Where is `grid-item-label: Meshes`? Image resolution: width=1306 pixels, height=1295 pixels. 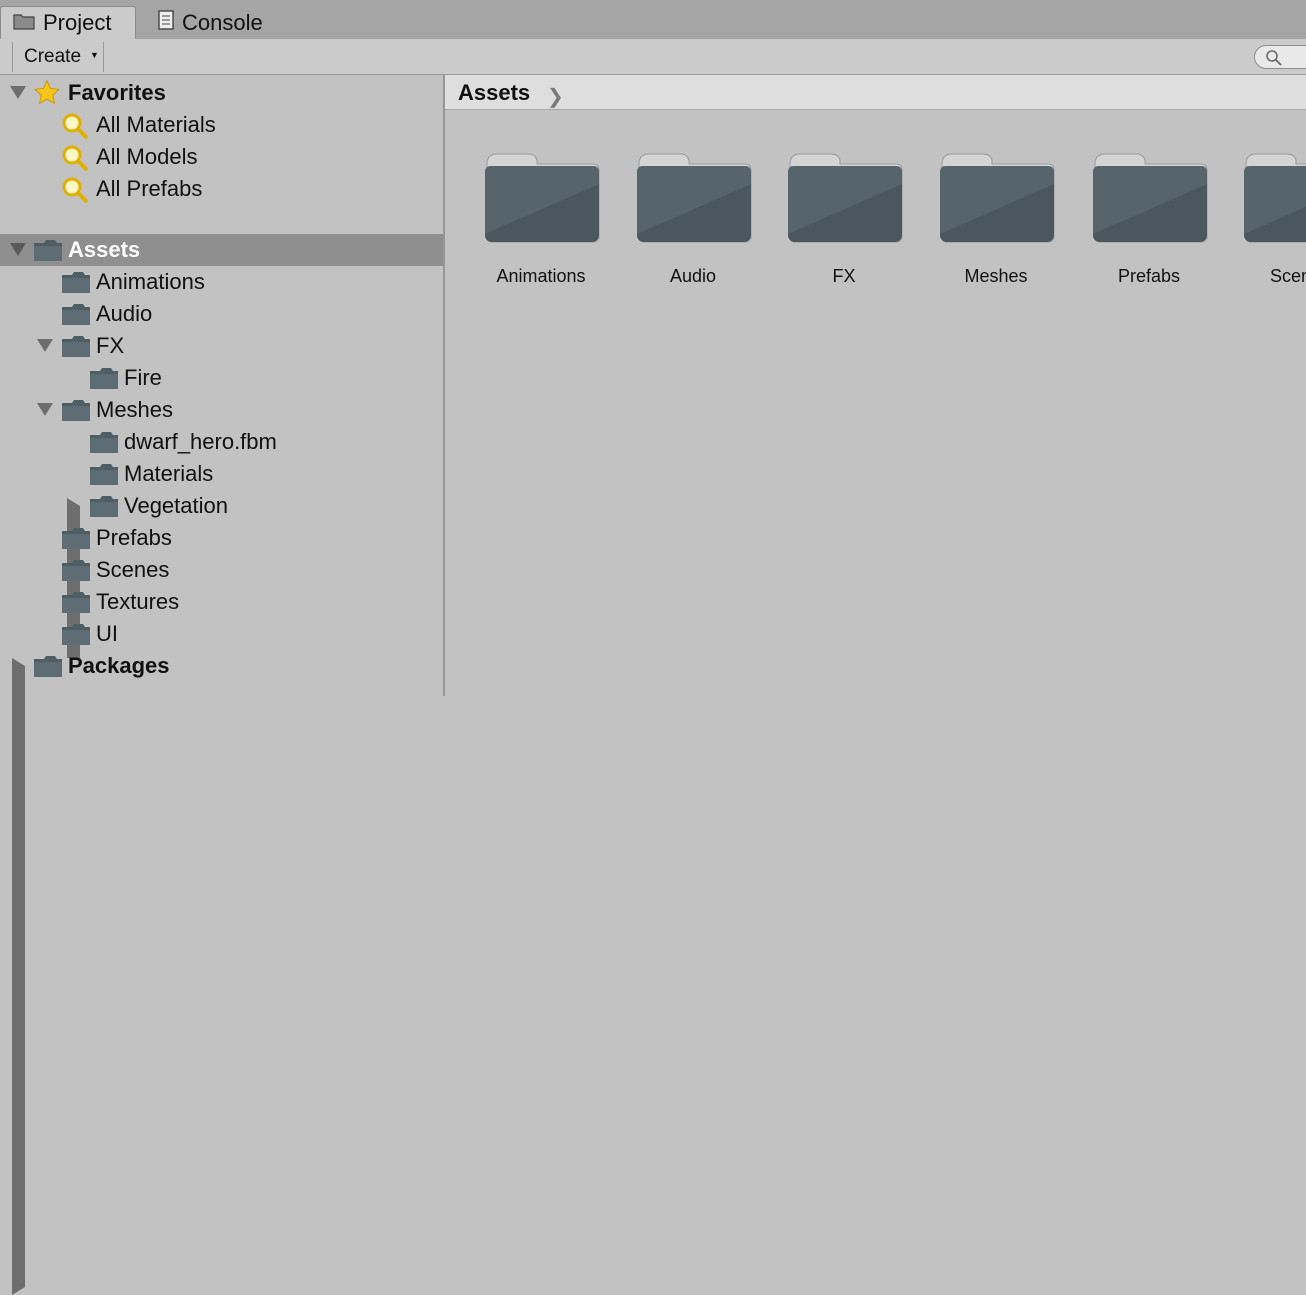
grid-item-label: Meshes is located at coordinates (996, 276).